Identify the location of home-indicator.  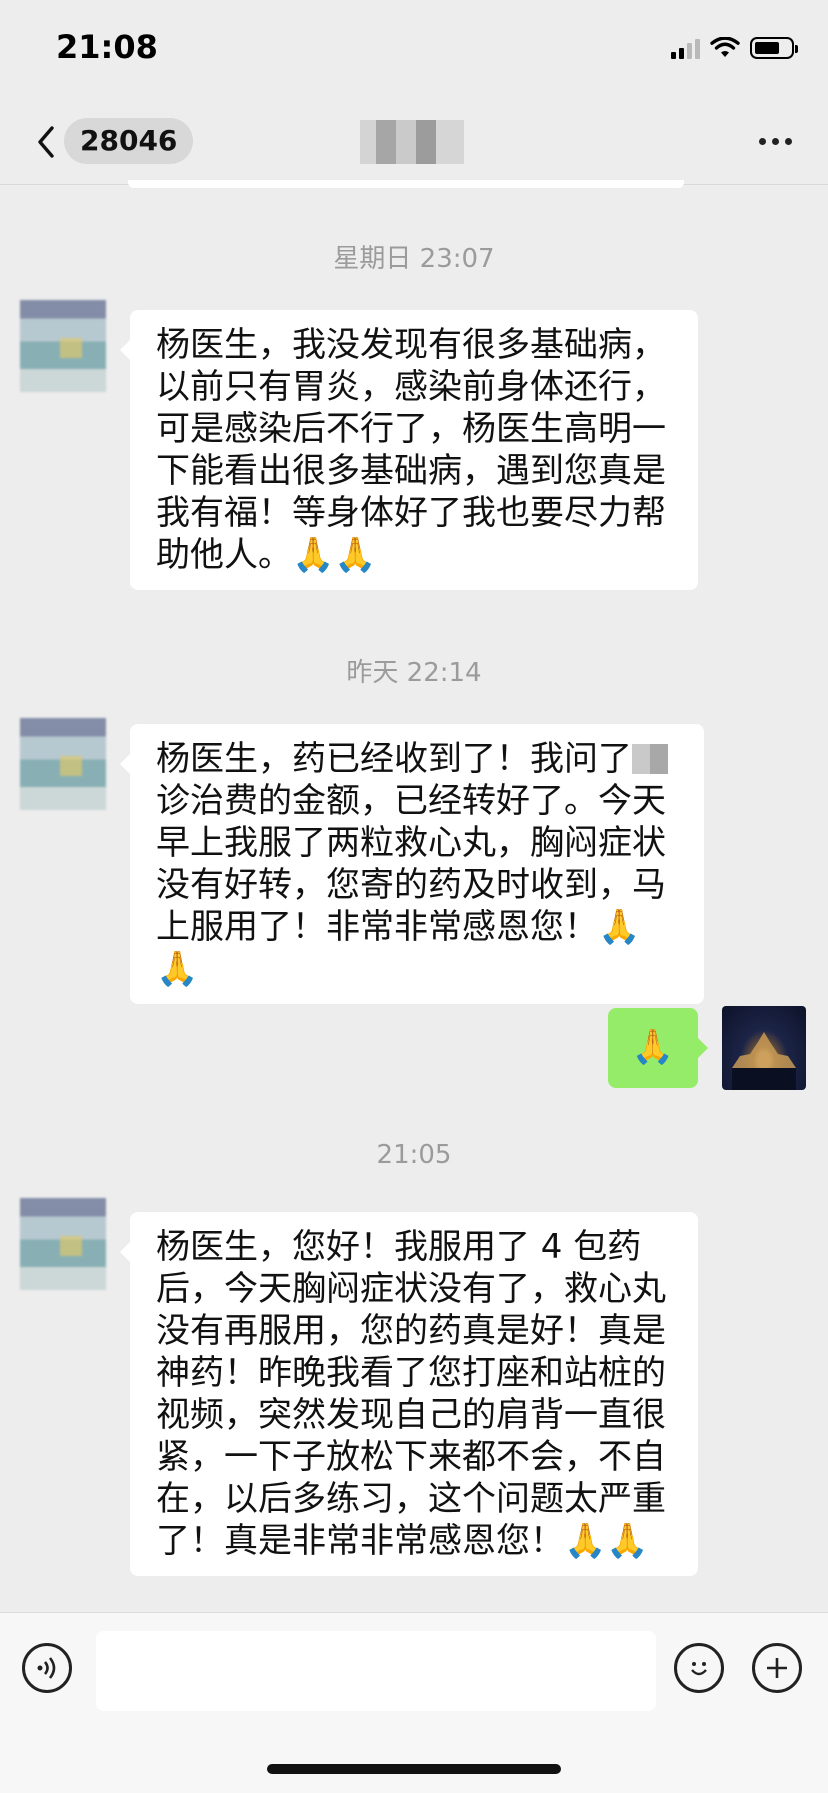
(414, 1769).